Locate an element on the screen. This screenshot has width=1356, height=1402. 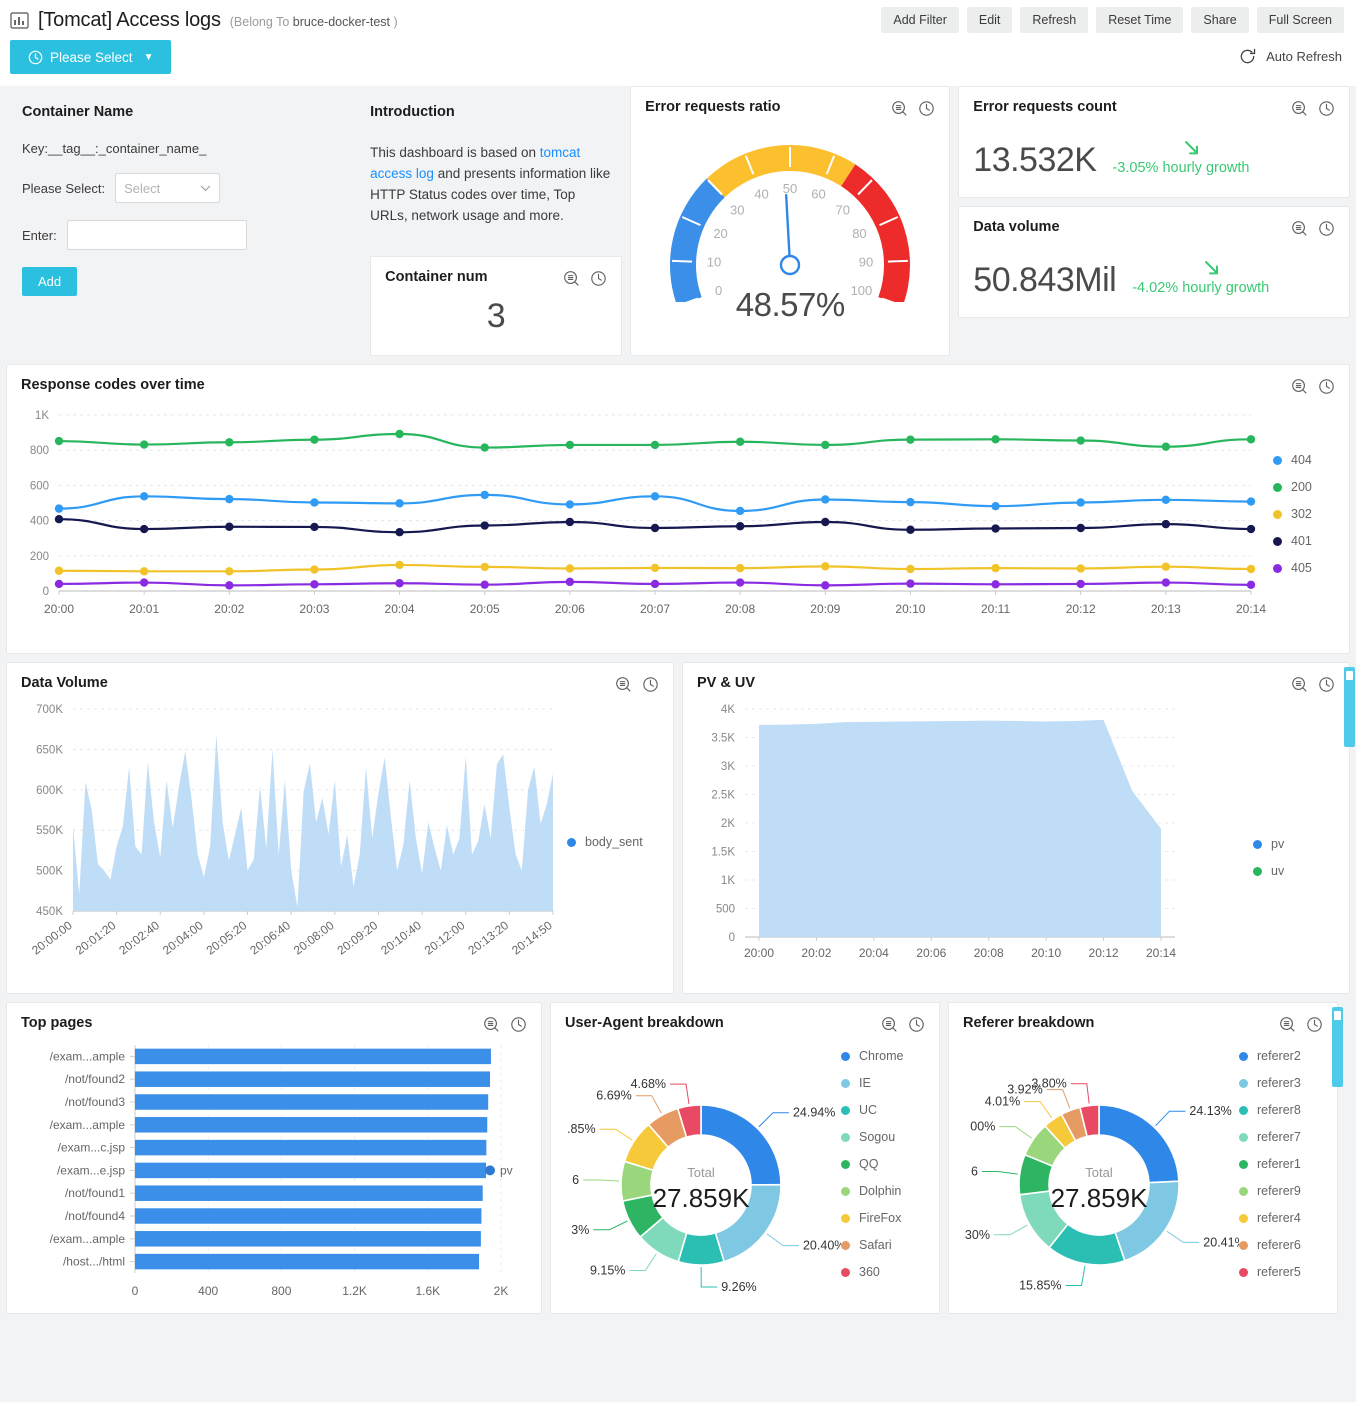
data-volume-metric-title: Data volume is located at coordinates (1016, 227).